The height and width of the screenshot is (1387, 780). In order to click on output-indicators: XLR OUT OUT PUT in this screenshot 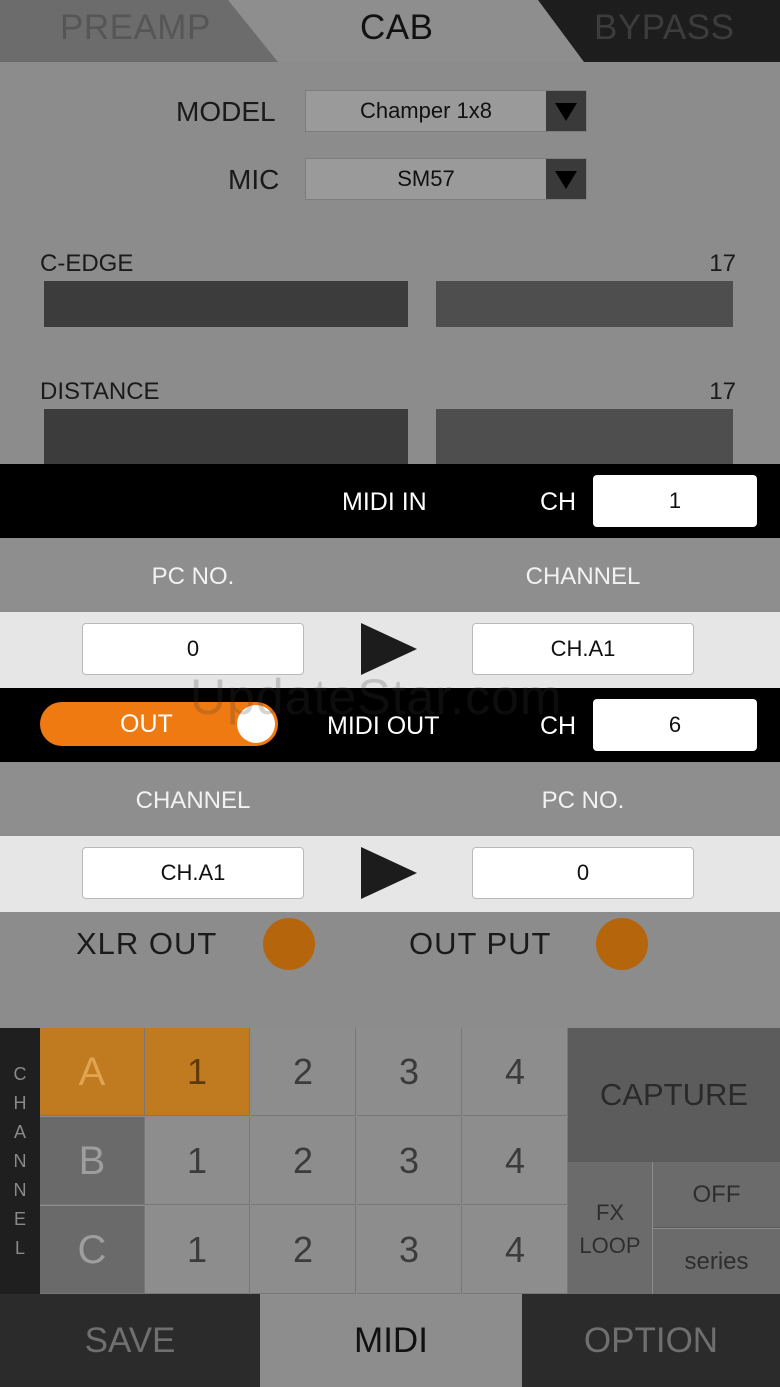, I will do `click(390, 970)`.